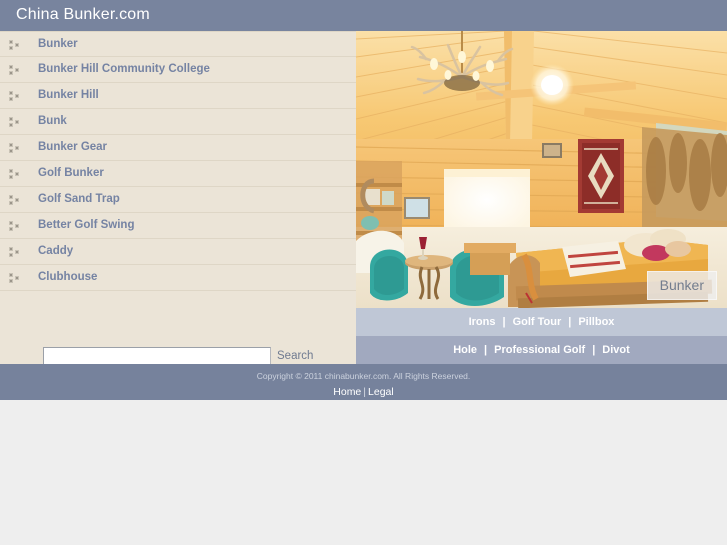 This screenshot has width=727, height=545. I want to click on sidebar-item-0: Bunker, so click(178, 44).